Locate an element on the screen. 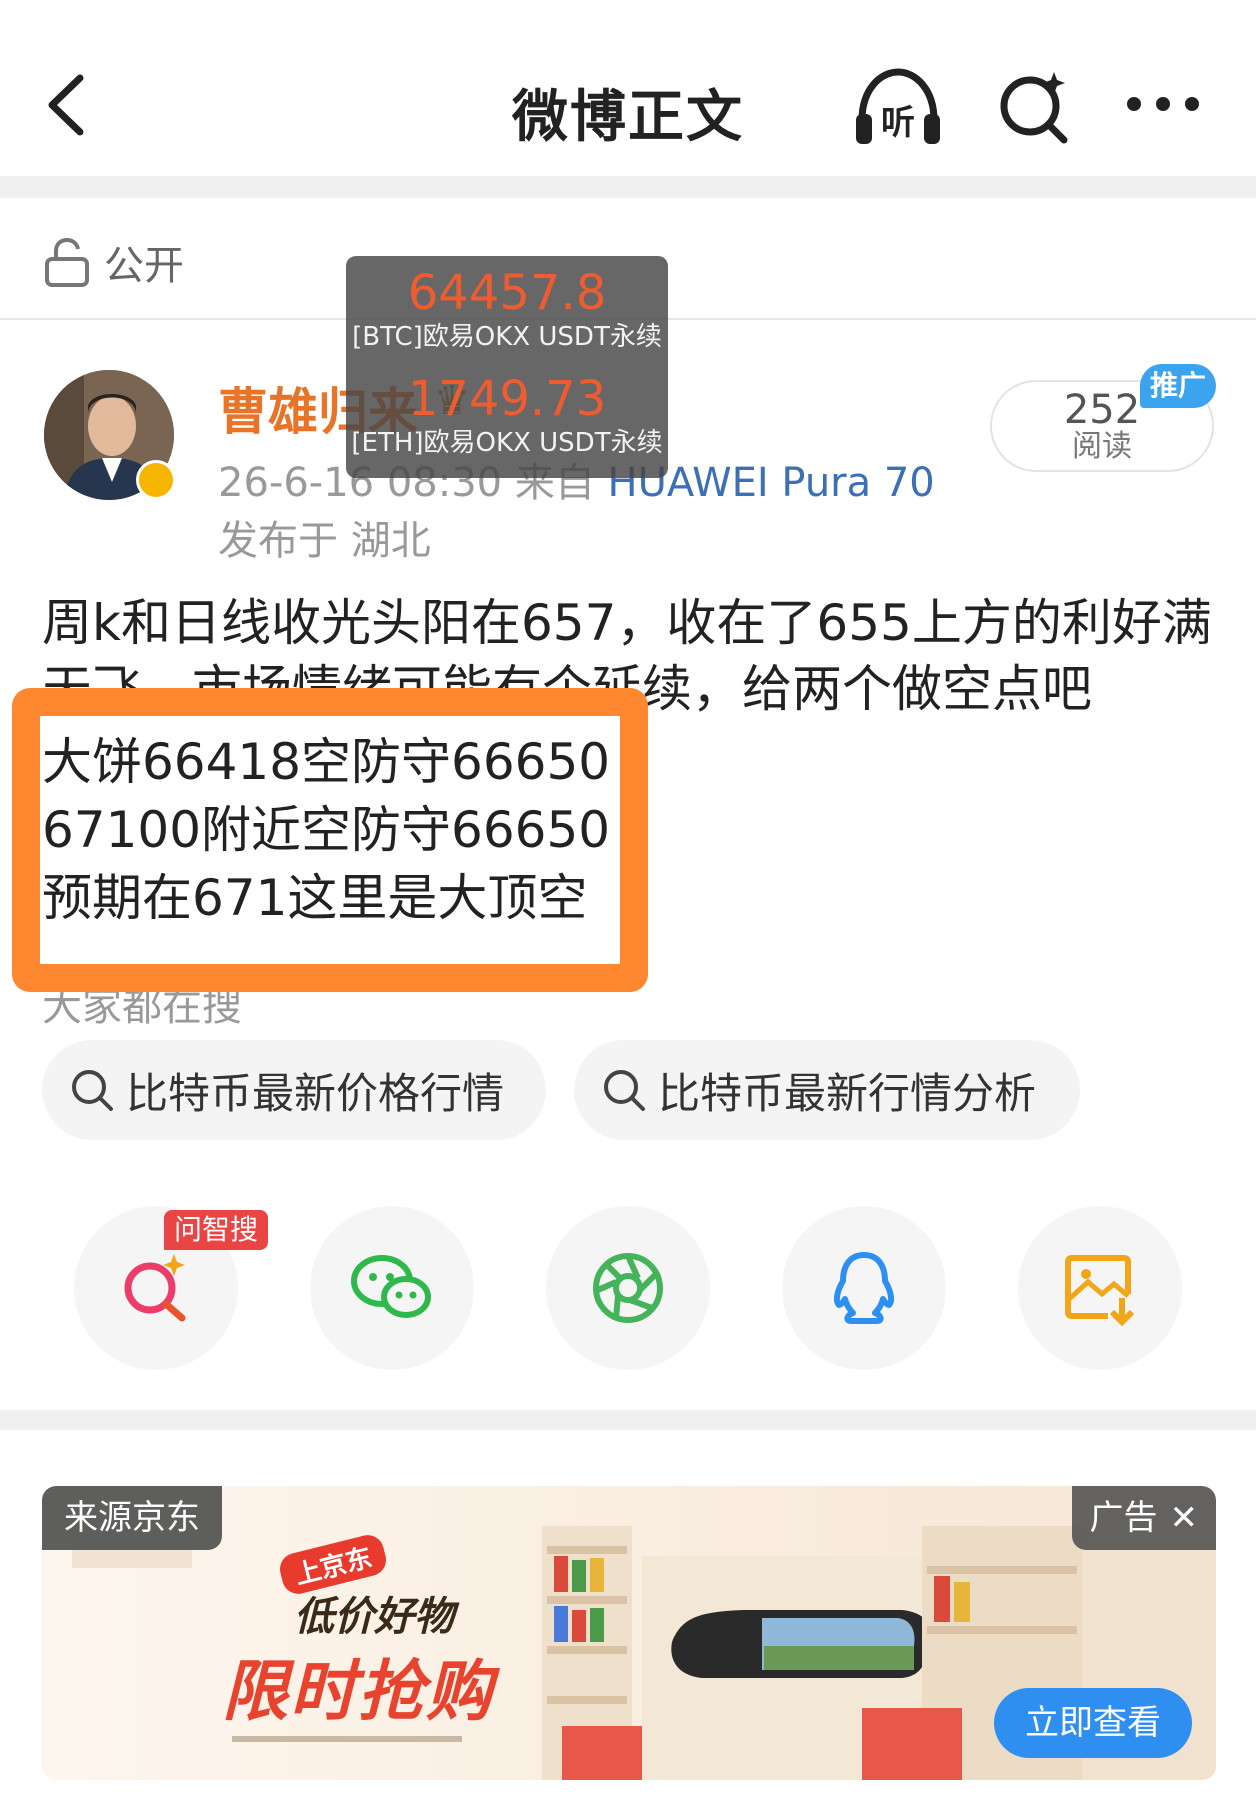  close-icon: ✕ is located at coordinates (1184, 1518).